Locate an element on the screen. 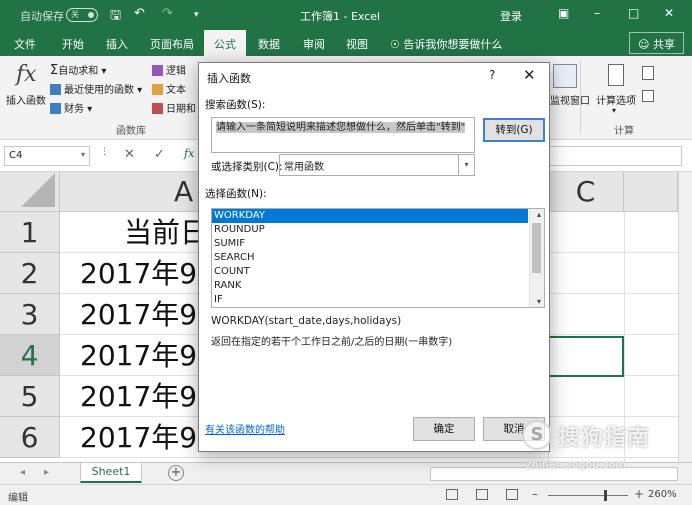  minimize-icon: – is located at coordinates (597, 13).